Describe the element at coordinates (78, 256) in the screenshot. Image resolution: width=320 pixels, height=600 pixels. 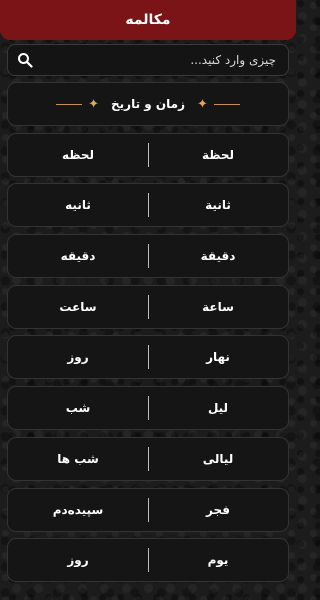
I see `persian-word: دقیقه` at that location.